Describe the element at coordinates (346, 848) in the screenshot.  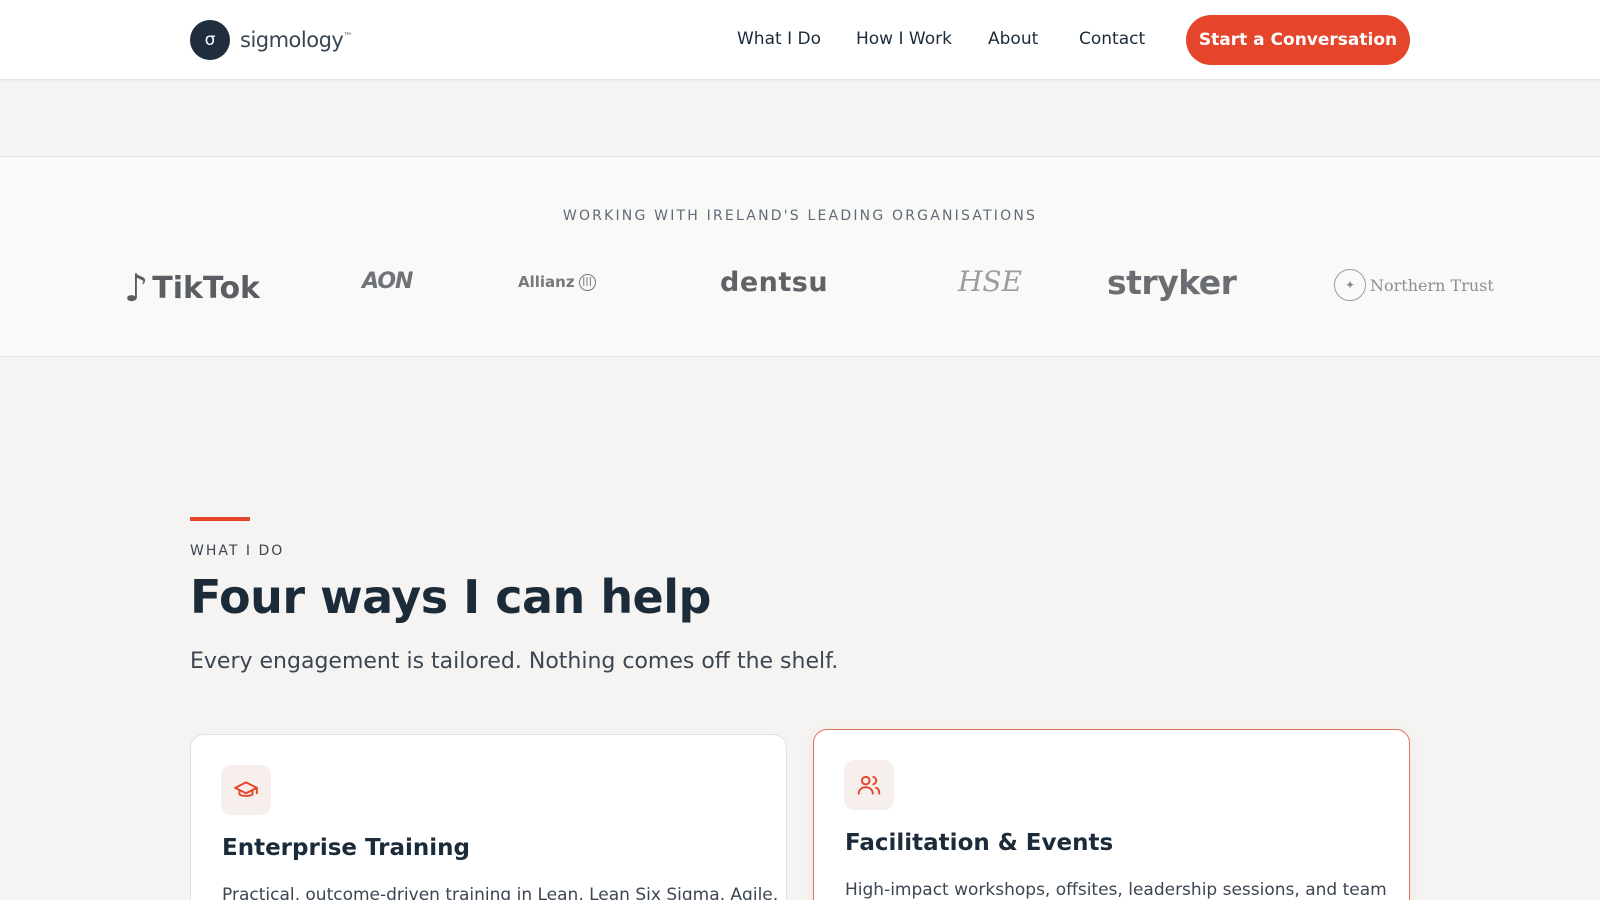
I see `card-title: Enterprise Training` at that location.